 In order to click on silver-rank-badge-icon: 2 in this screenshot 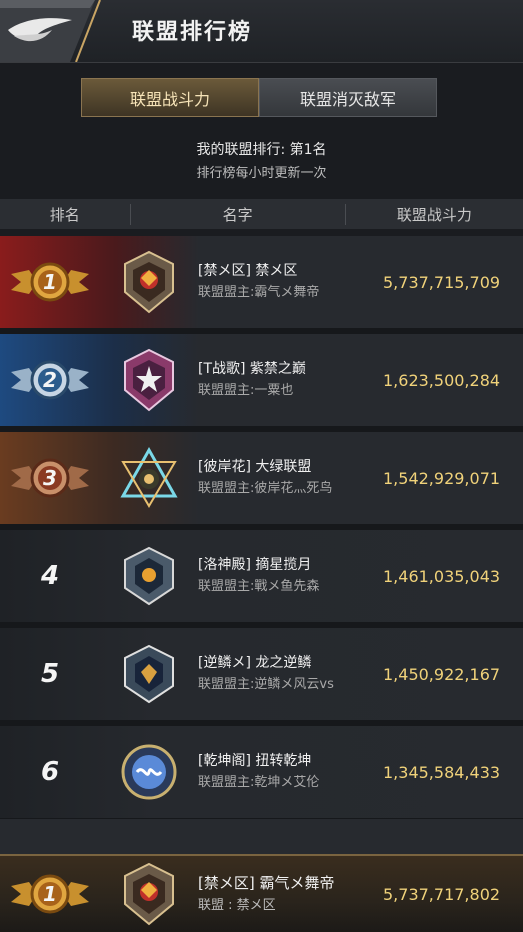, I will do `click(50, 380)`.